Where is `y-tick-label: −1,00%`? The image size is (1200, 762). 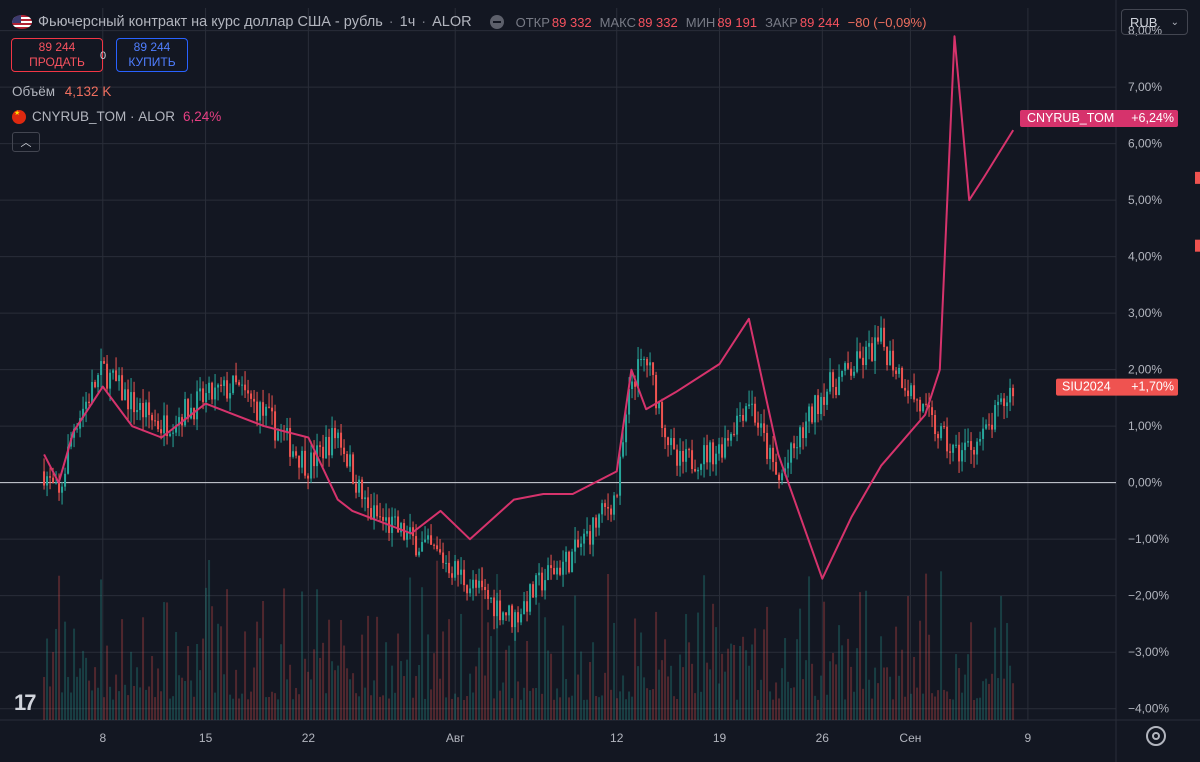
y-tick-label: −1,00% is located at coordinates (1148, 539).